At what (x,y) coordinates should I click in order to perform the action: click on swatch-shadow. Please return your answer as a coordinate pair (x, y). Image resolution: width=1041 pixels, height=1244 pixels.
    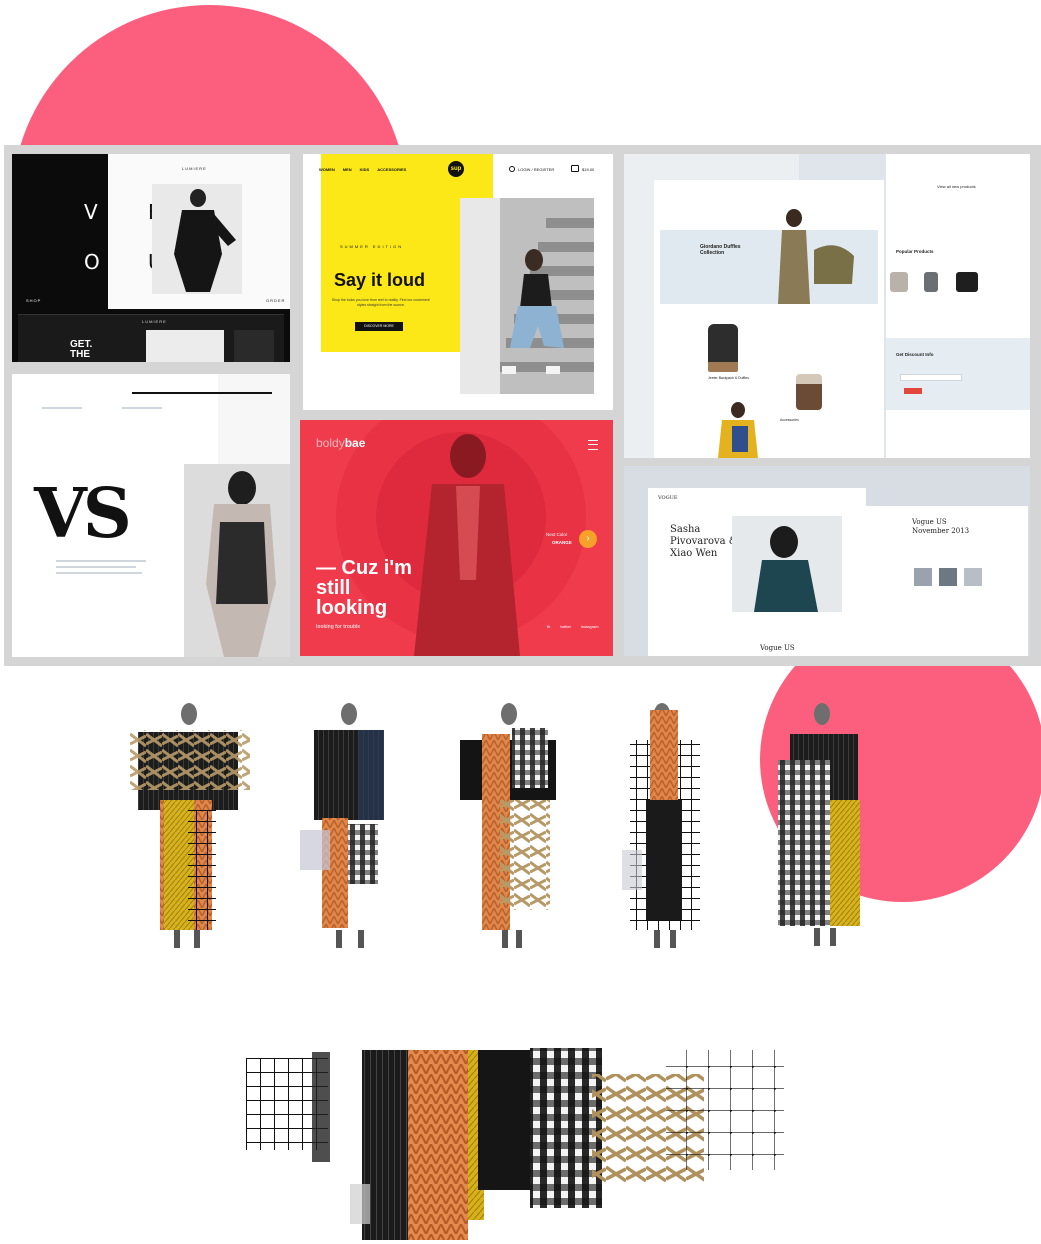
    Looking at the image, I should click on (360, 1204).